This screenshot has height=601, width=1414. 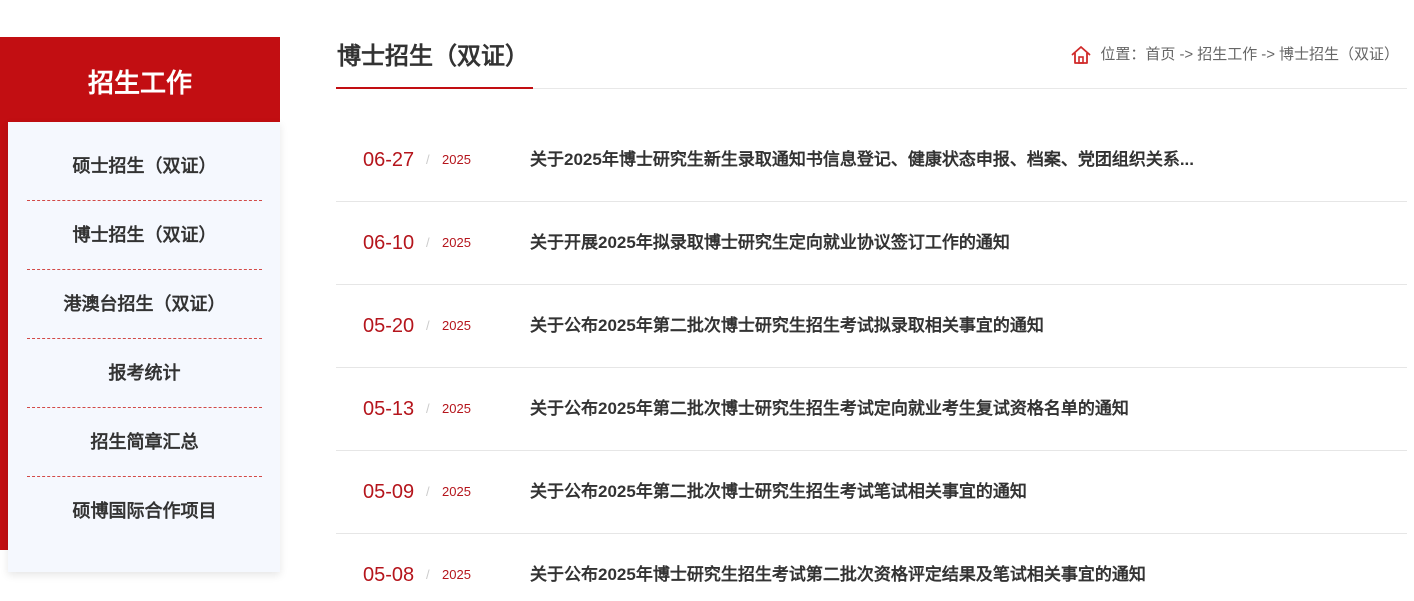 I want to click on breadcrumb: 位置： 首页 -> 招生工作 -> 博士招生（双证）, so click(x=1234, y=55).